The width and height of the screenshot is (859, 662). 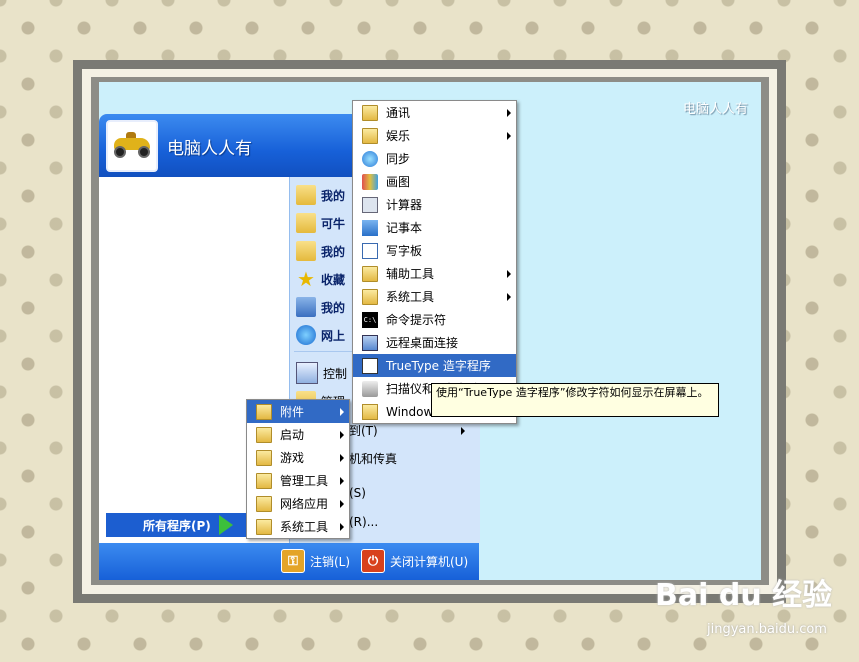 I want to click on remote-desktop-icon, so click(x=370, y=342).